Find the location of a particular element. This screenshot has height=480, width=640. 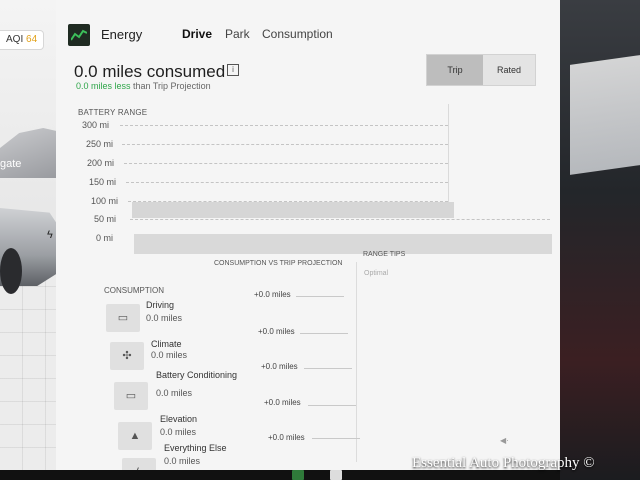

aqi-badge: AQI 64 is located at coordinates (22, 40).